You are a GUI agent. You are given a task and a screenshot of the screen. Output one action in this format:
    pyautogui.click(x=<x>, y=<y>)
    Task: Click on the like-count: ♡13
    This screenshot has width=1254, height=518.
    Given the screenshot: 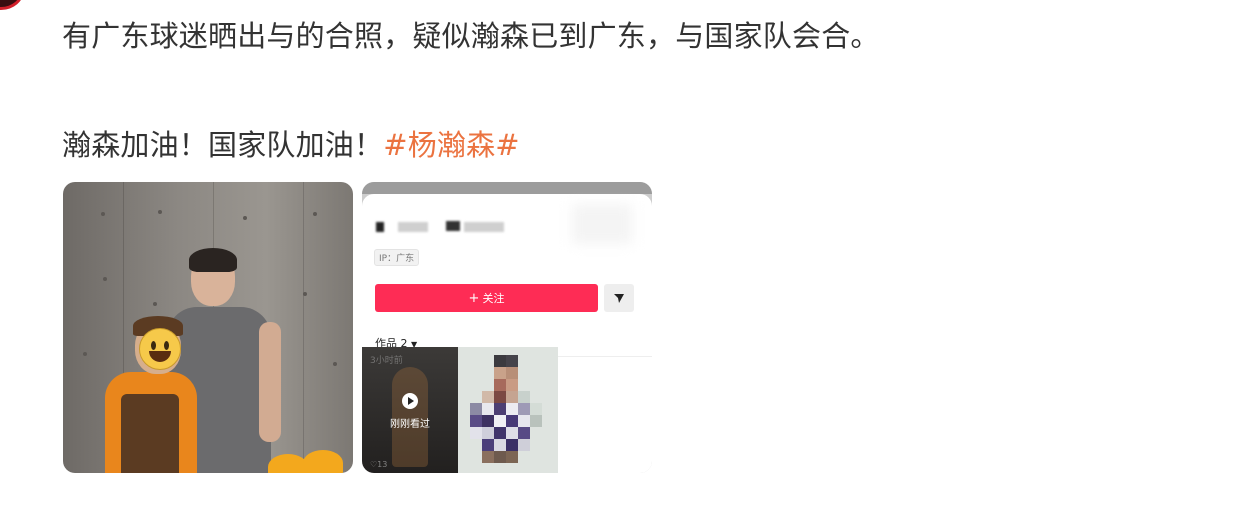 What is the action you would take?
    pyautogui.click(x=379, y=464)
    